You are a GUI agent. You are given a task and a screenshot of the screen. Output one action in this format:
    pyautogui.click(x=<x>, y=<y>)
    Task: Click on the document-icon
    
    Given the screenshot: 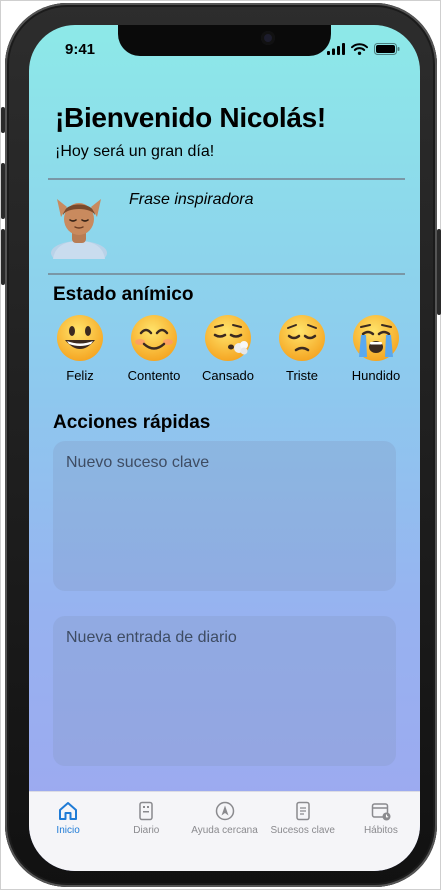 What is the action you would take?
    pyautogui.click(x=302, y=811)
    